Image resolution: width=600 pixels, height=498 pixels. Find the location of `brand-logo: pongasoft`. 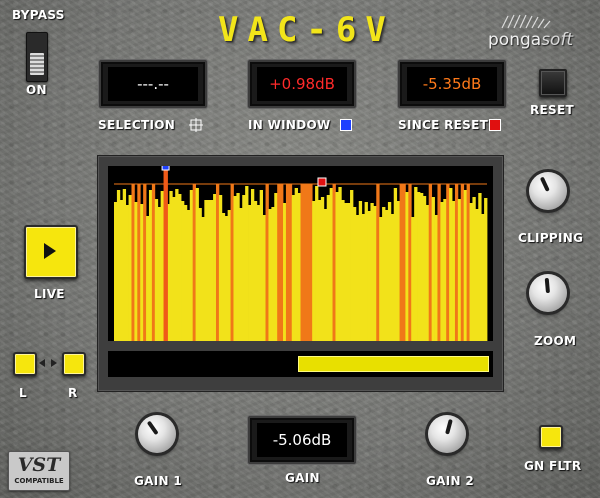

brand-logo: pongasoft is located at coordinates (538, 32).